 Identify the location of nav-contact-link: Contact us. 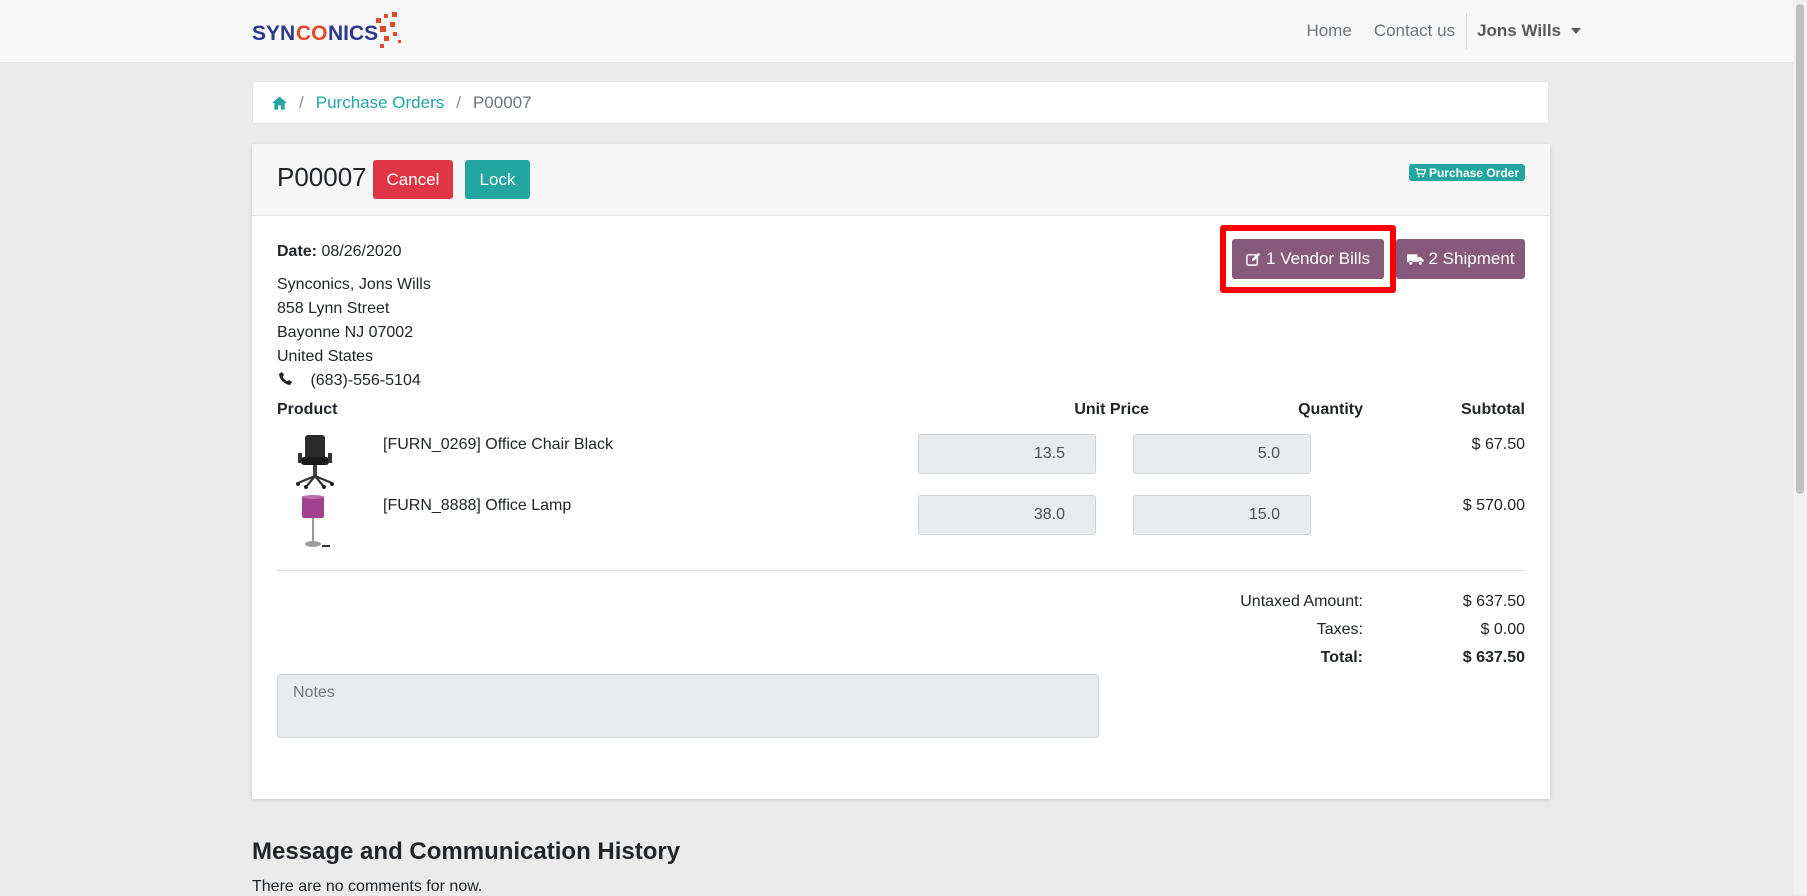
(1414, 31).